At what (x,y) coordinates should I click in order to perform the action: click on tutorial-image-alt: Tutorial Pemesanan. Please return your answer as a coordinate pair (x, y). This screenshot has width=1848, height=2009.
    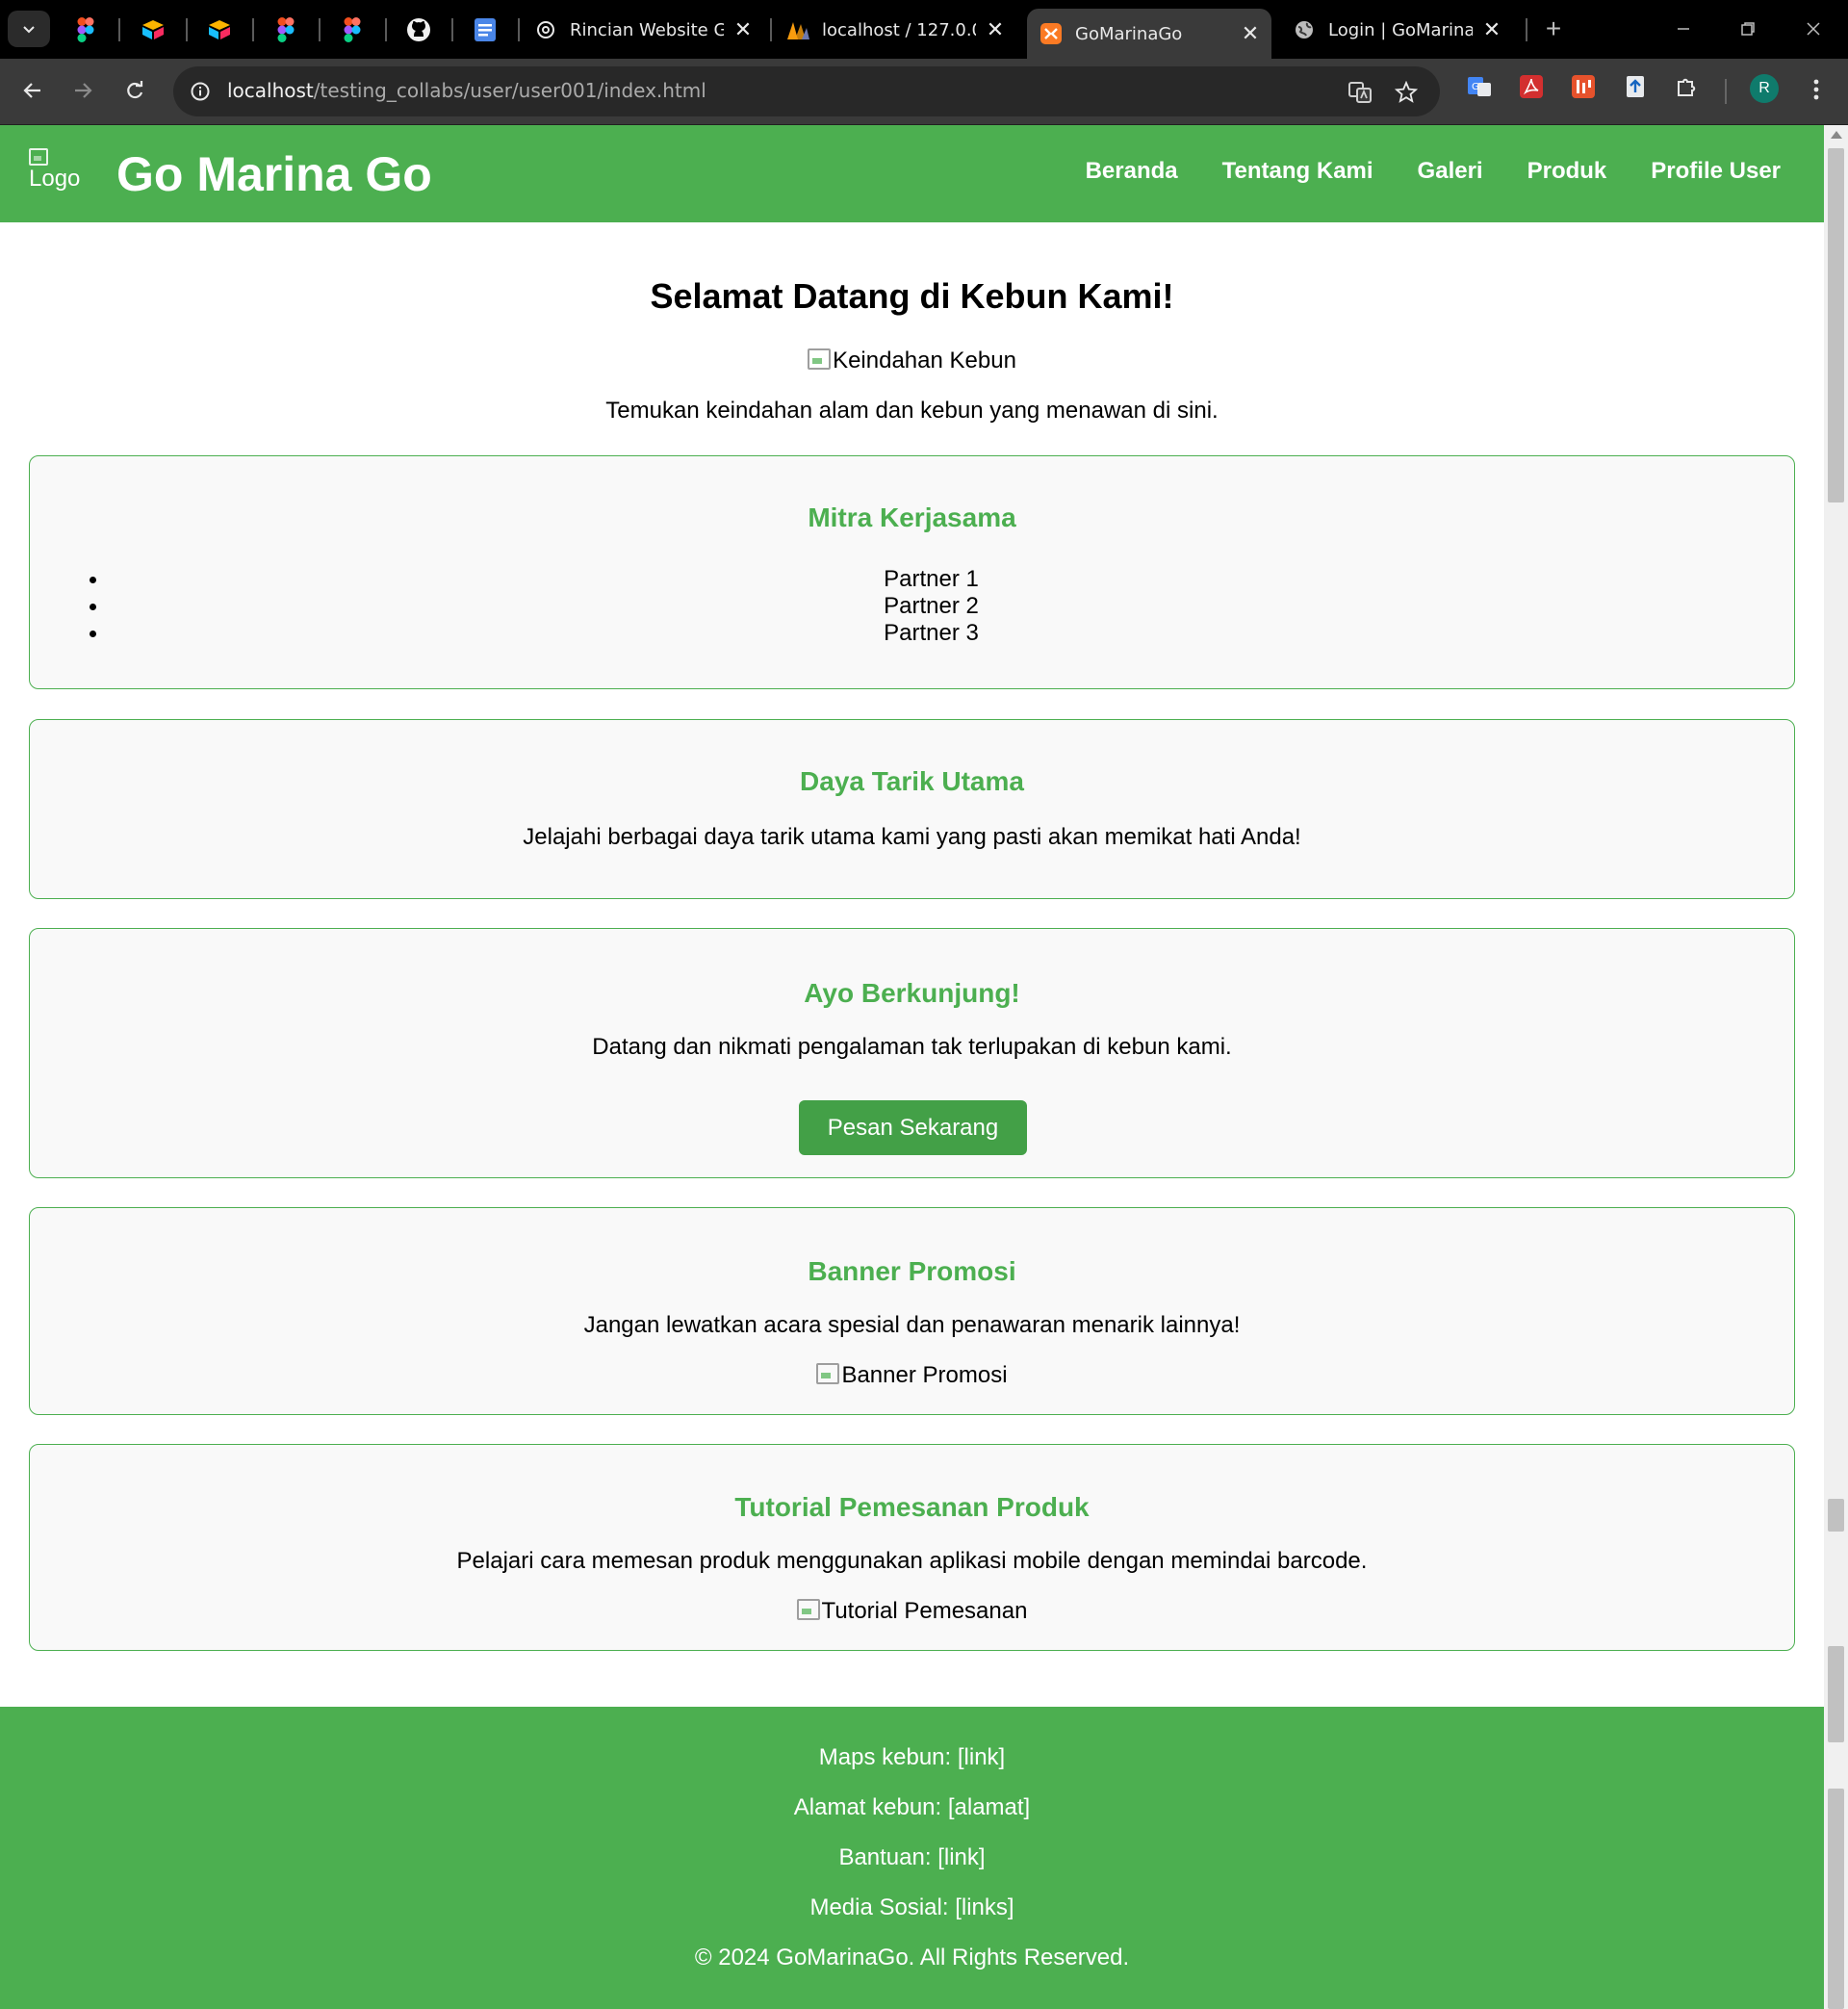
    Looking at the image, I should click on (924, 1611).